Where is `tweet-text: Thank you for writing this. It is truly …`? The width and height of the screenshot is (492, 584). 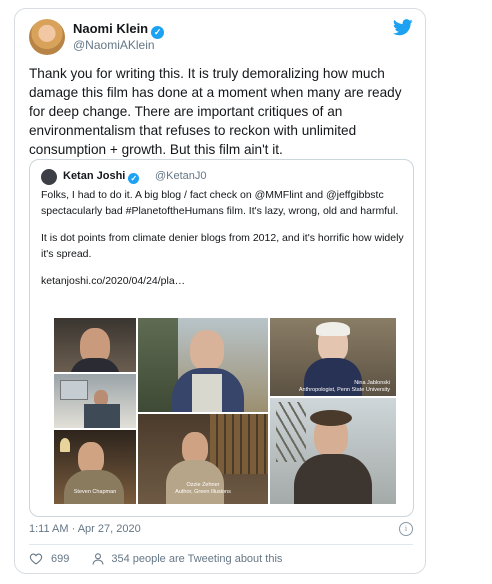
tweet-text: Thank you for writing this. It is truly … is located at coordinates (215, 111).